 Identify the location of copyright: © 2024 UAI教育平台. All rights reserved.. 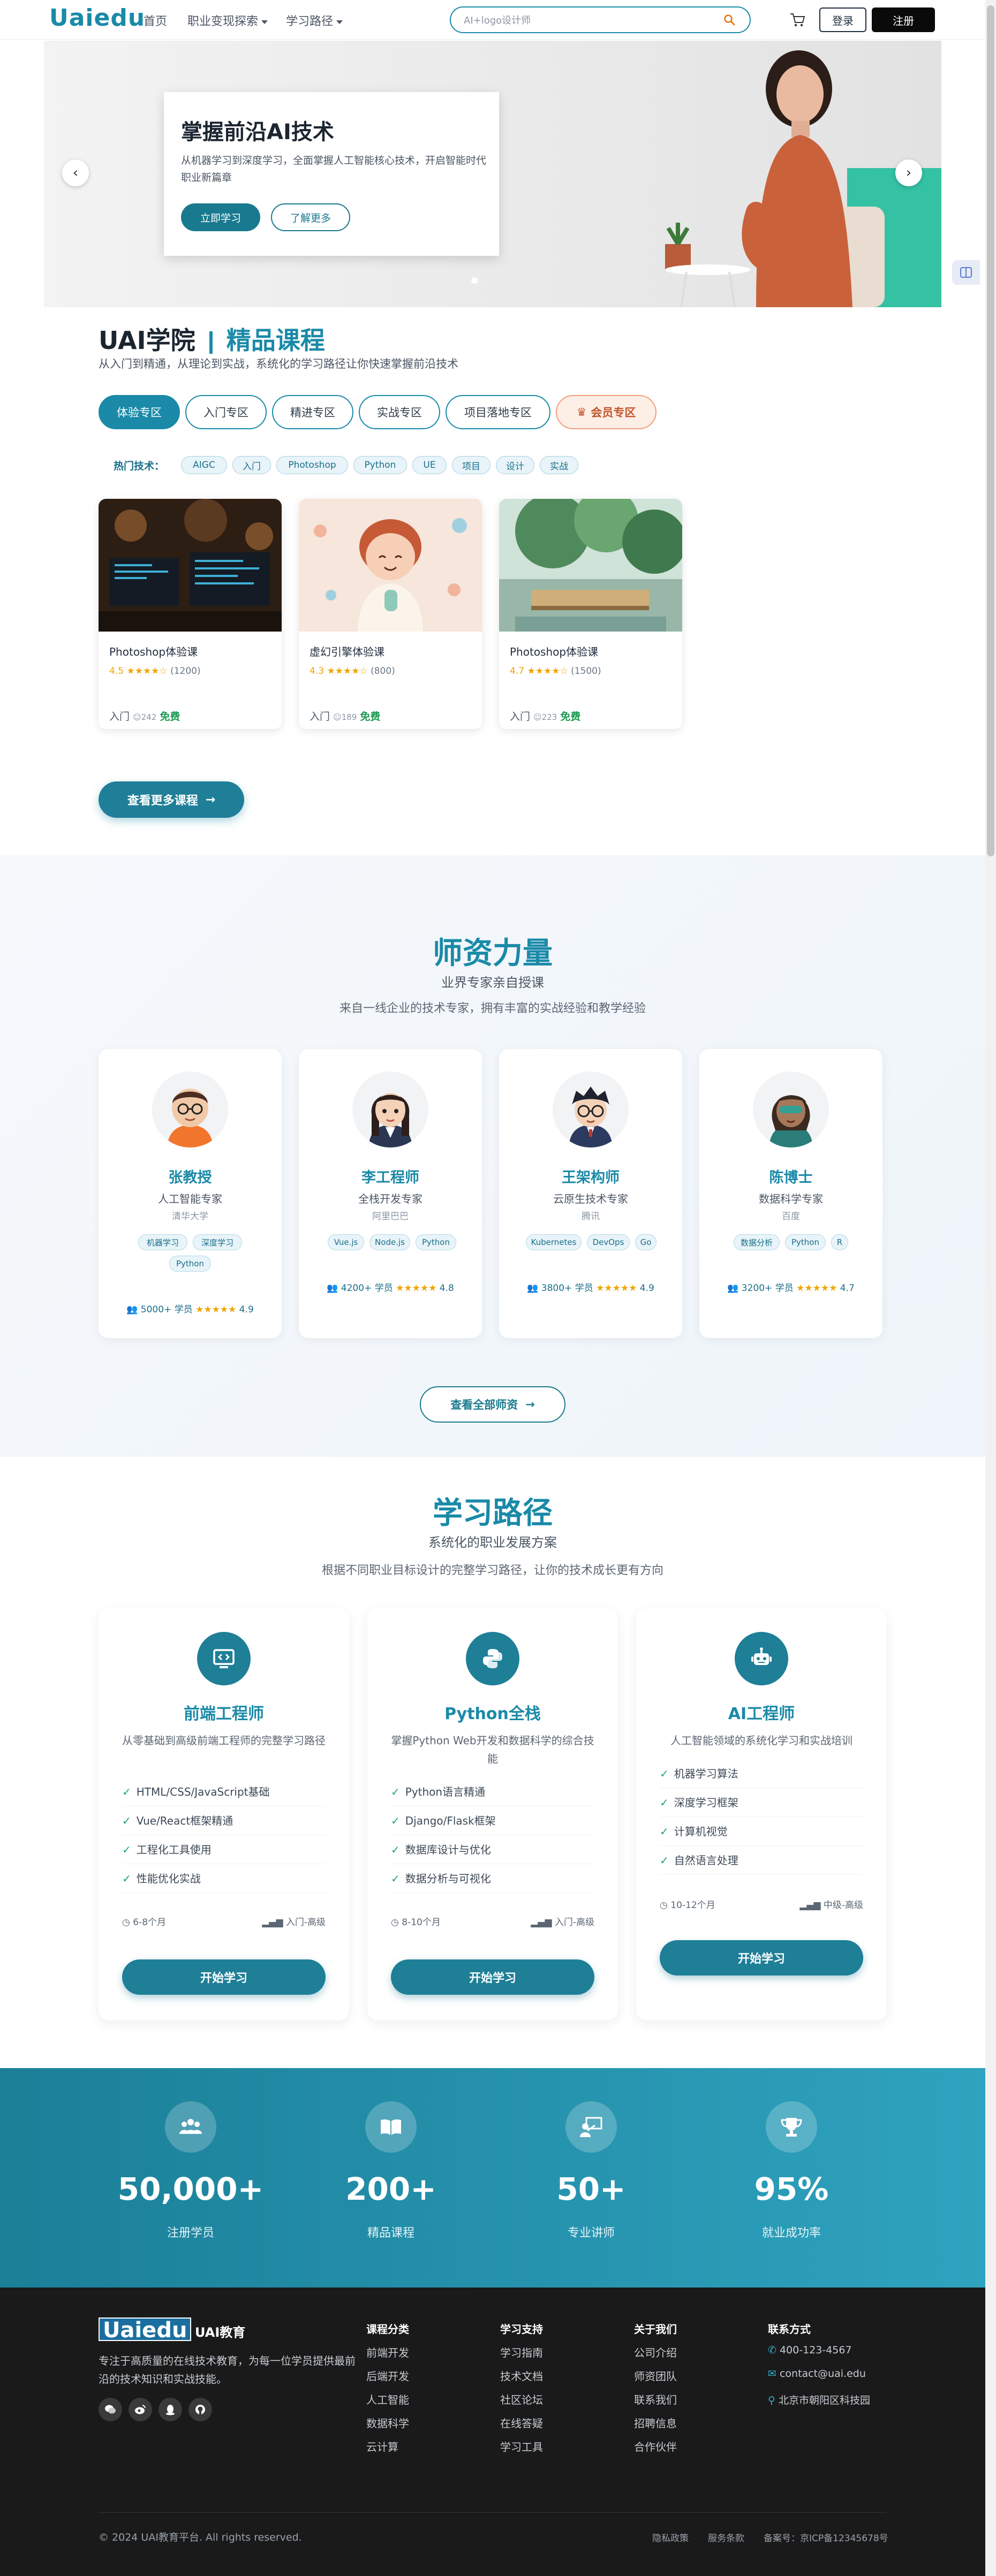
(200, 2537).